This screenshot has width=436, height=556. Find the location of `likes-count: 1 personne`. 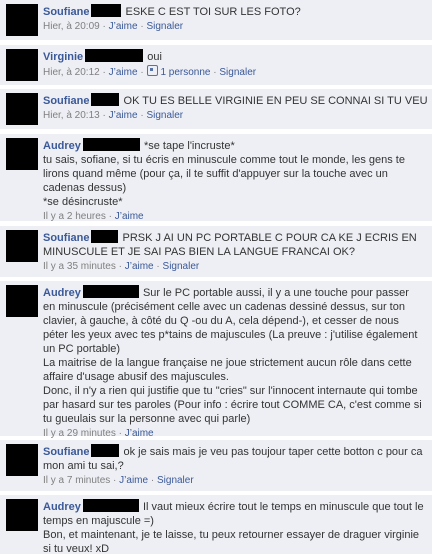

likes-count: 1 personne is located at coordinates (185, 72).